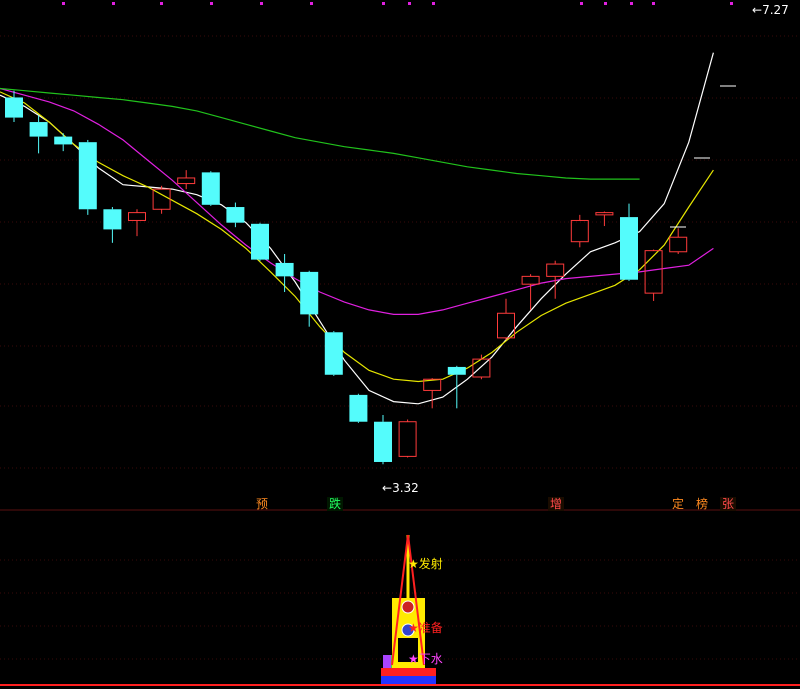 The image size is (800, 689). I want to click on signal-base-blue, so click(408, 680).